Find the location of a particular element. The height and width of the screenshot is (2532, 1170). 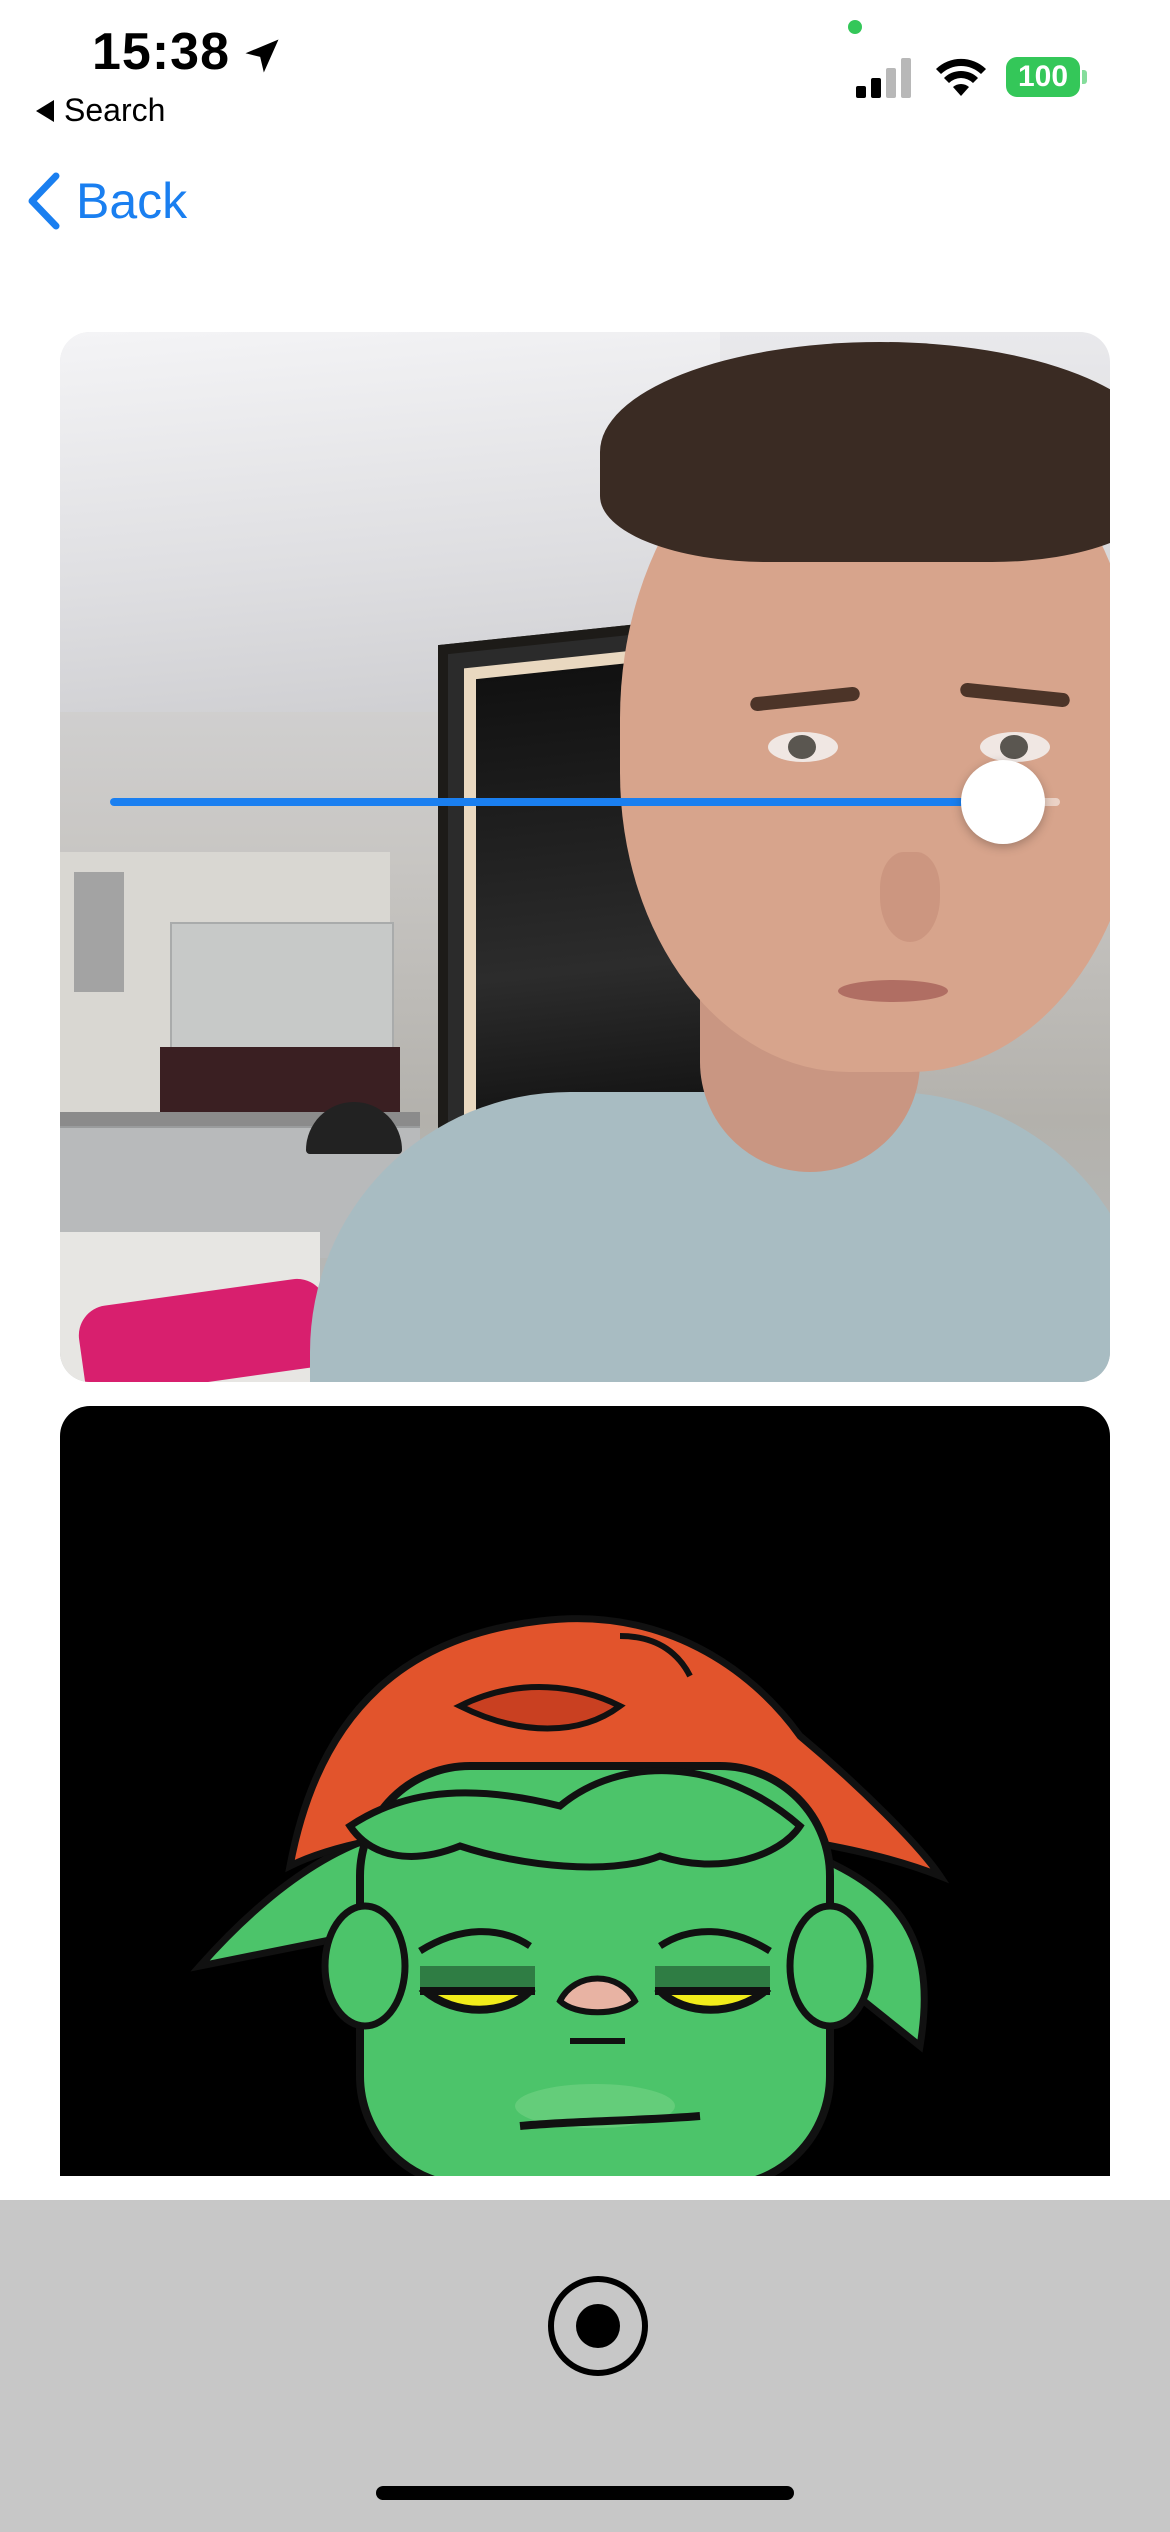

slider-fill is located at coordinates (556, 802).